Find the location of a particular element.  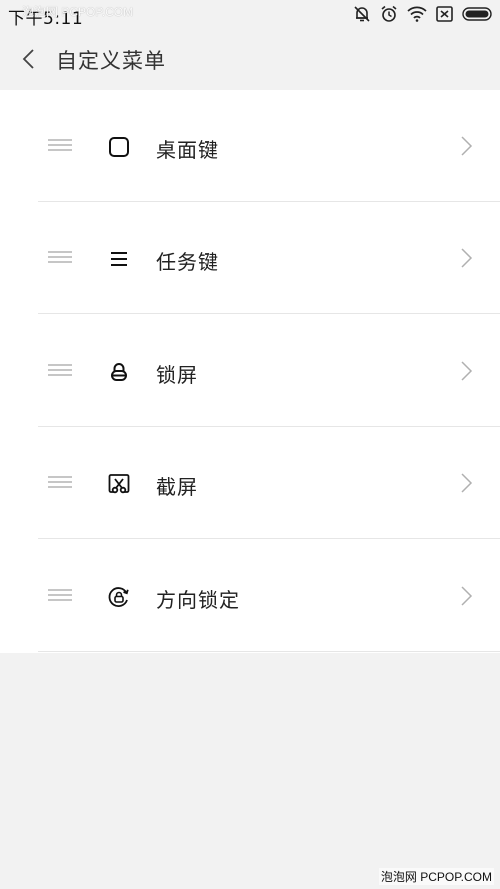

chevron-left-icon is located at coordinates (28, 59).